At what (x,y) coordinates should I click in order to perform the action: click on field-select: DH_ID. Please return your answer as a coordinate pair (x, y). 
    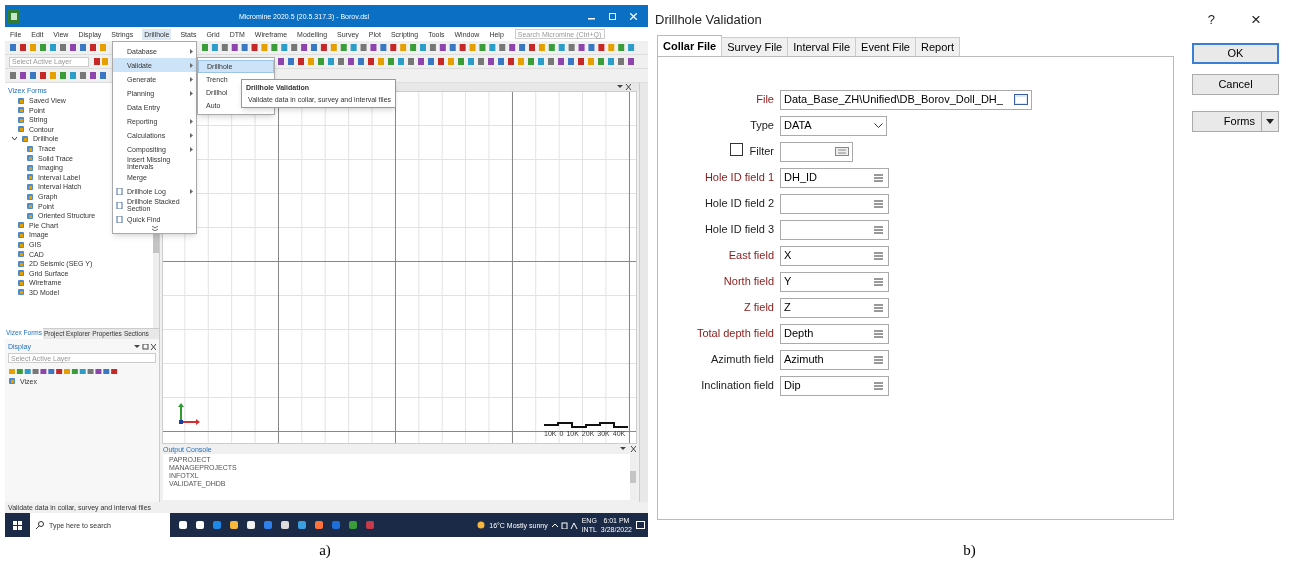
    Looking at the image, I should click on (834, 177).